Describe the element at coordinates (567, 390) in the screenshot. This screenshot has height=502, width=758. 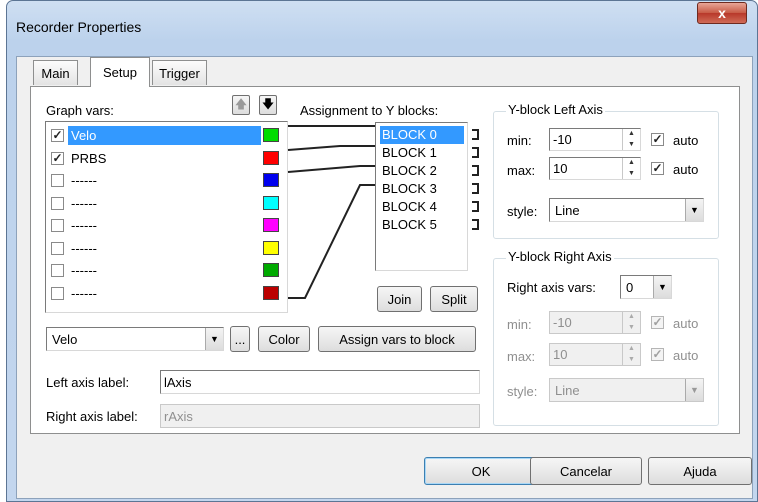
I see `right-style-value: Line` at that location.